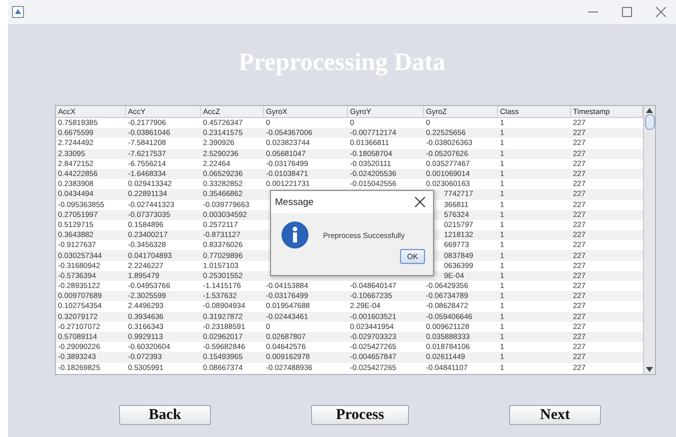 Image resolution: width=676 pixels, height=437 pixels. I want to click on dialog-title: Message, so click(294, 202).